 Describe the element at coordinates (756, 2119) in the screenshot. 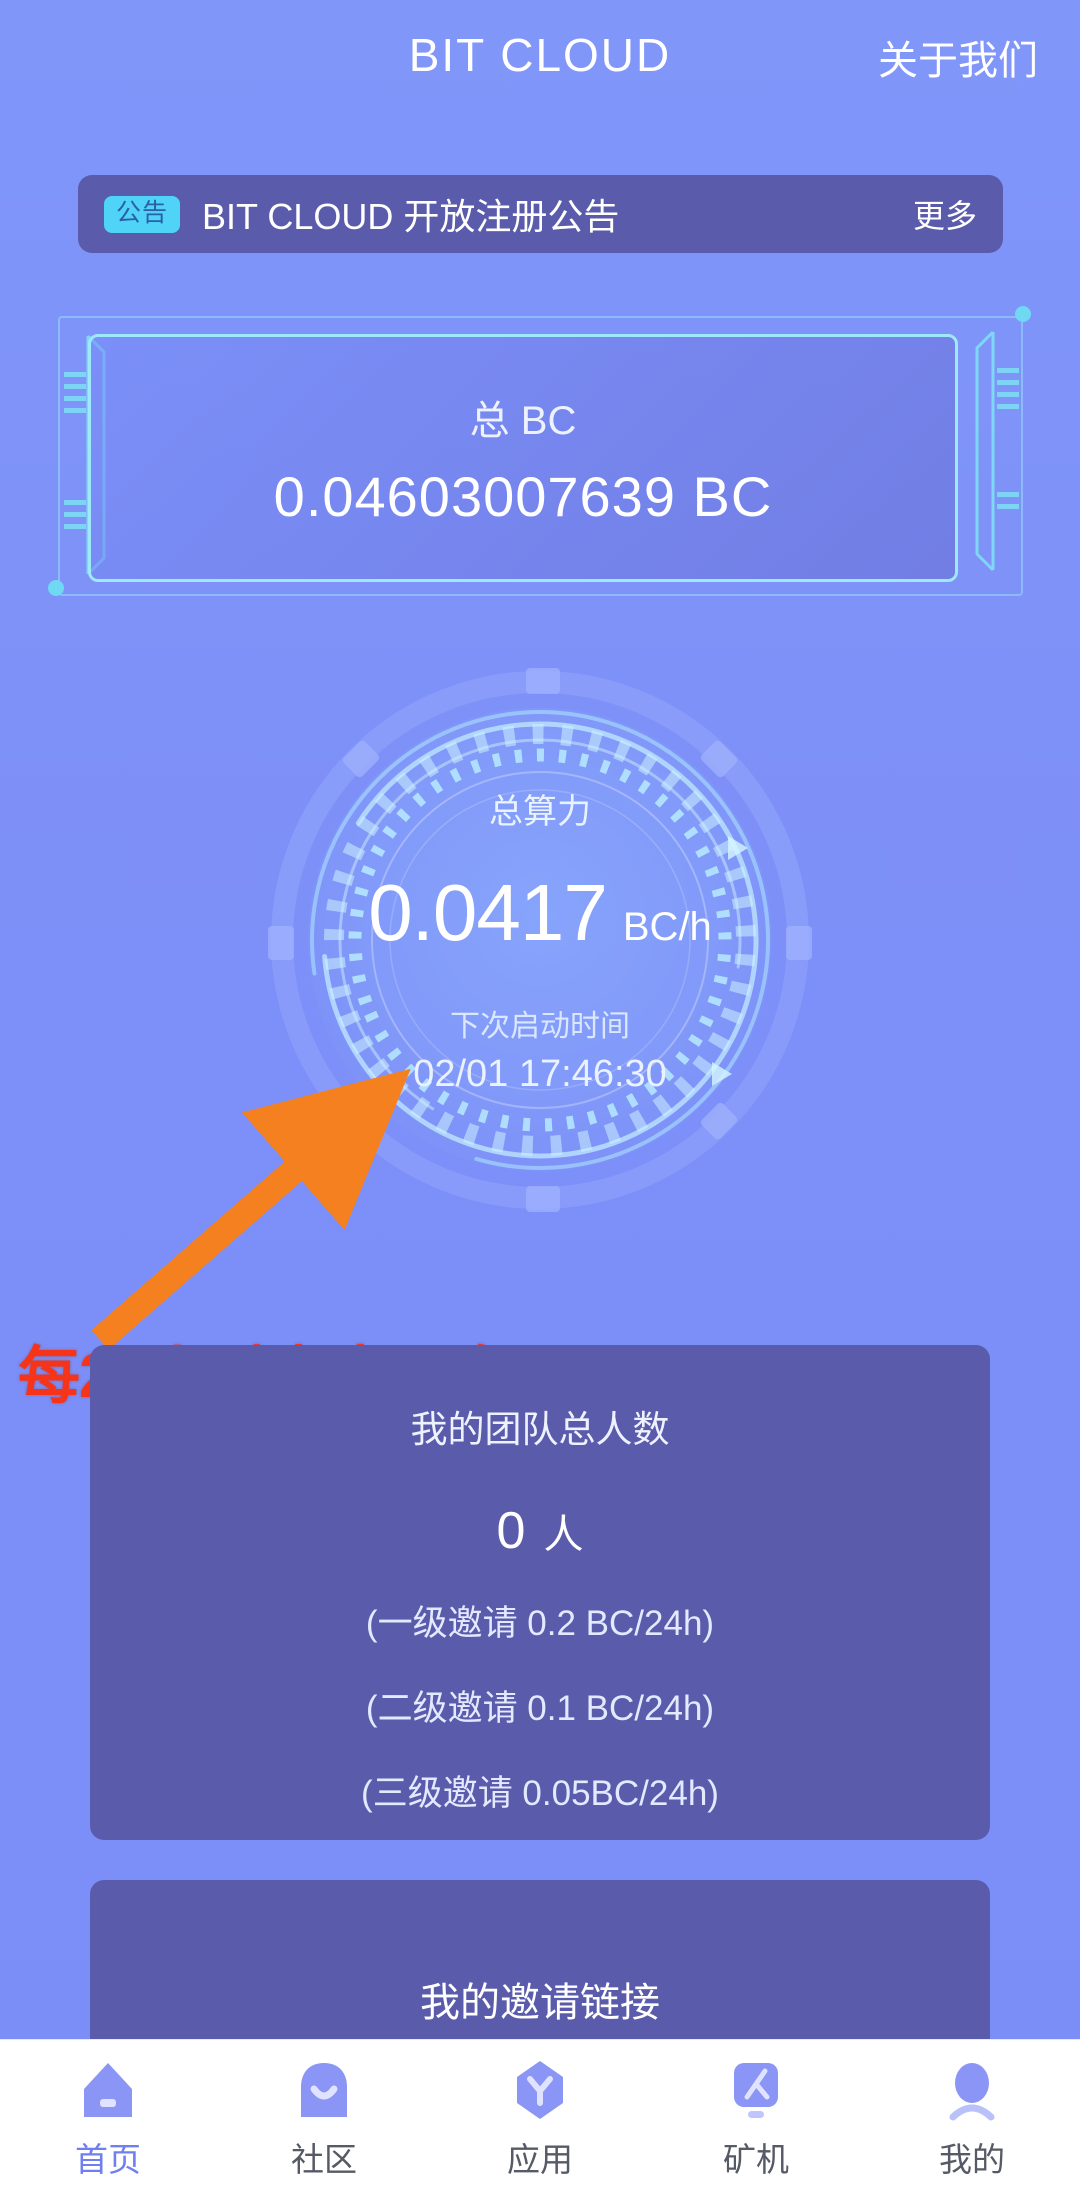

I see `tab-miner: 矿机` at that location.